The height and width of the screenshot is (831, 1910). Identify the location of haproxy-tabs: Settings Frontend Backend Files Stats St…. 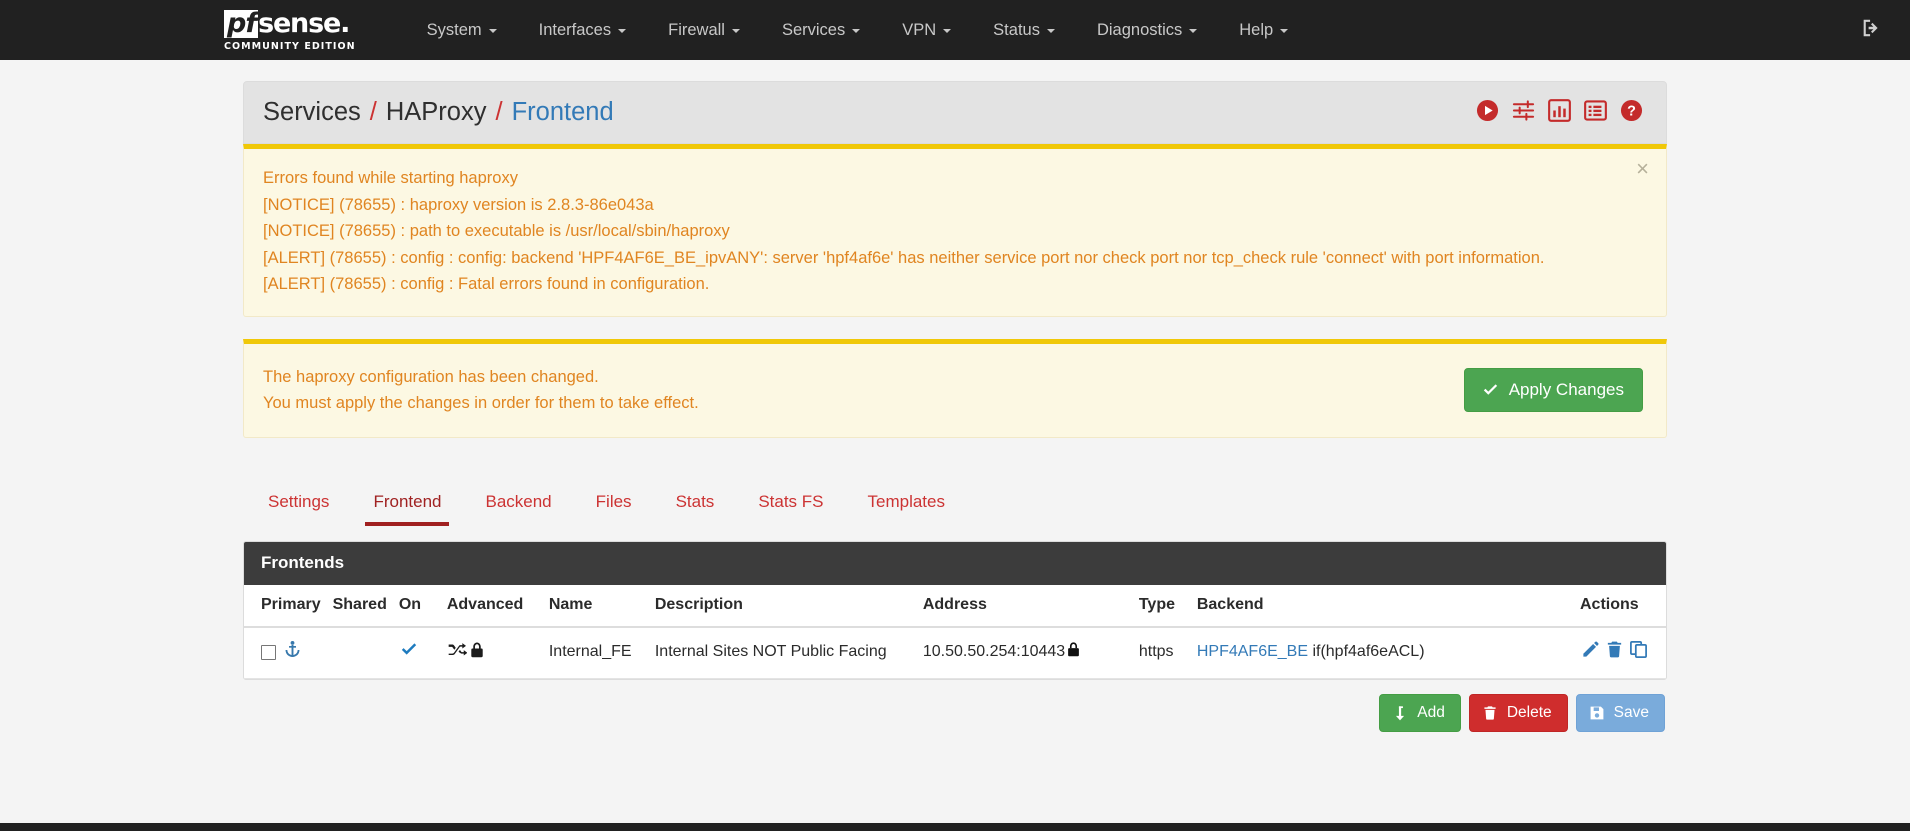
(955, 497).